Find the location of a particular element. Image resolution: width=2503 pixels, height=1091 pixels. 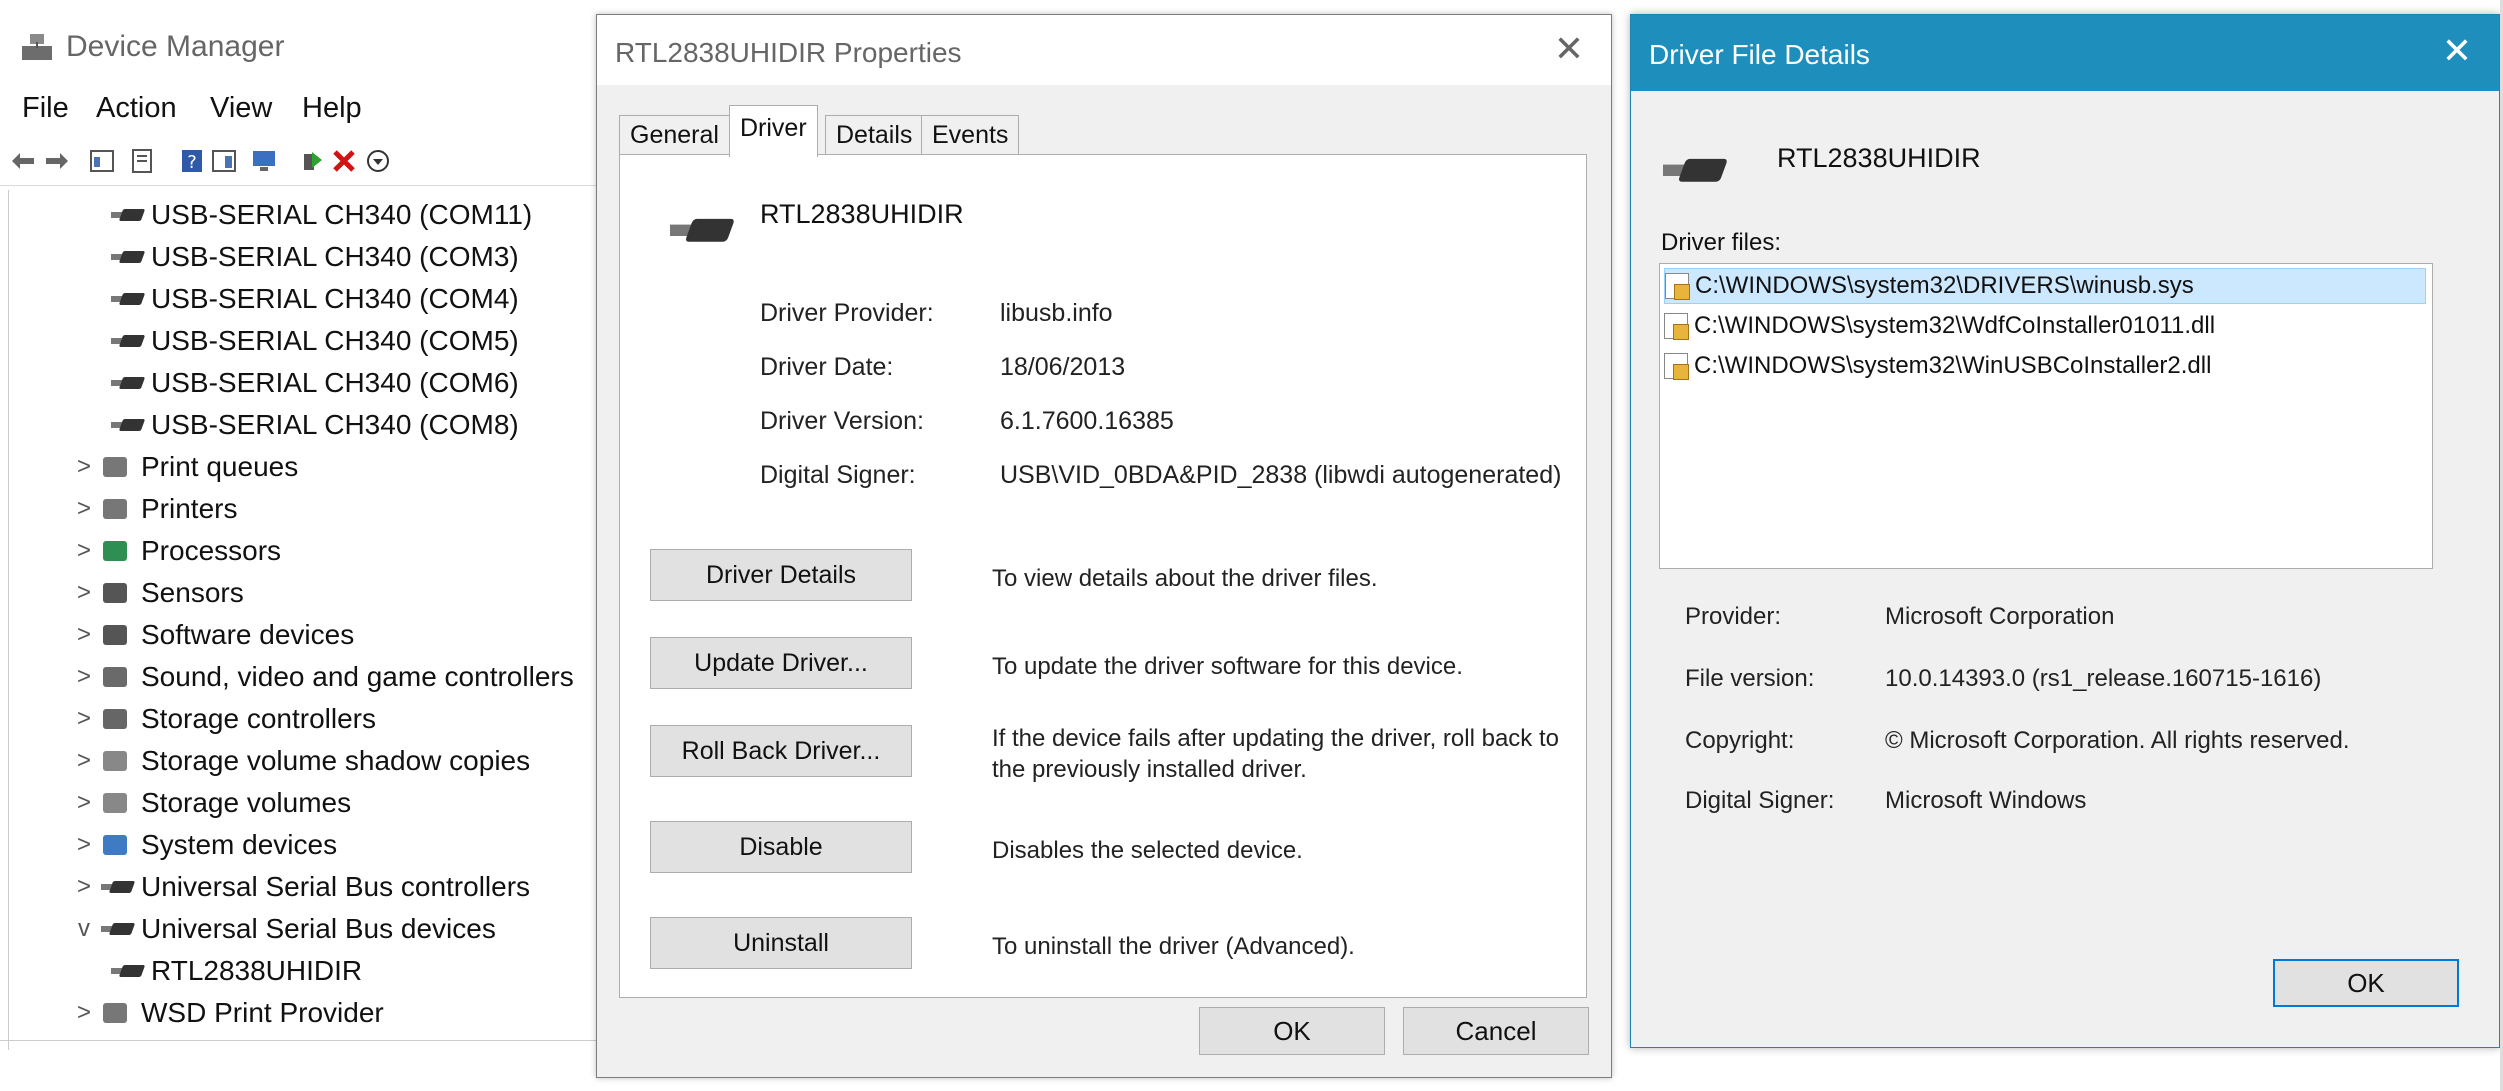

device-tree-item: > Sensors is located at coordinates (156, 593).